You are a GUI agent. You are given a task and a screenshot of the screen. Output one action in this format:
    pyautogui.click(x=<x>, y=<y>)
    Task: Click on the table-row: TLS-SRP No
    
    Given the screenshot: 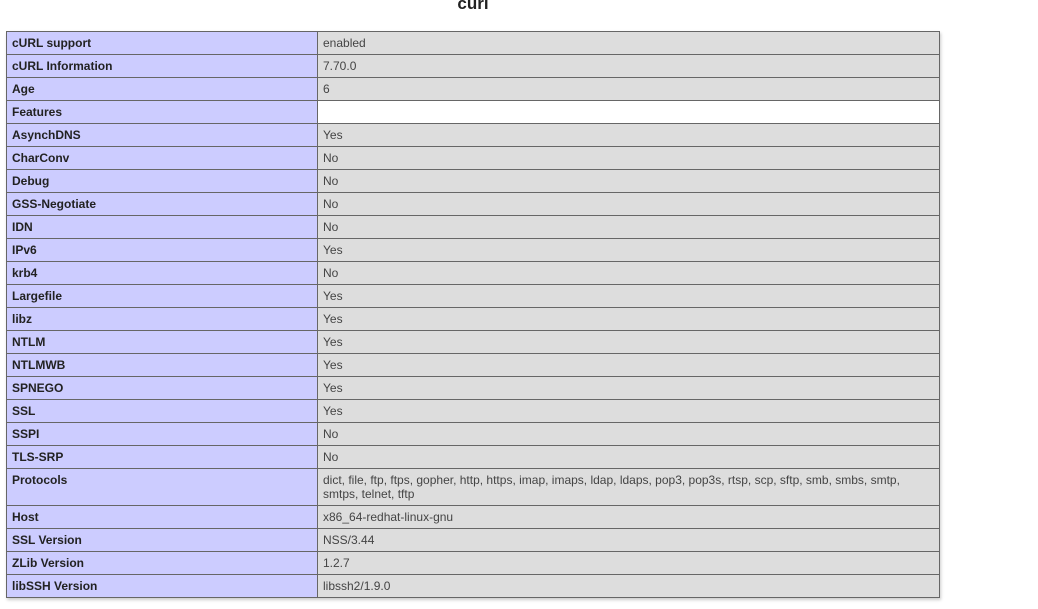 What is the action you would take?
    pyautogui.click(x=473, y=457)
    